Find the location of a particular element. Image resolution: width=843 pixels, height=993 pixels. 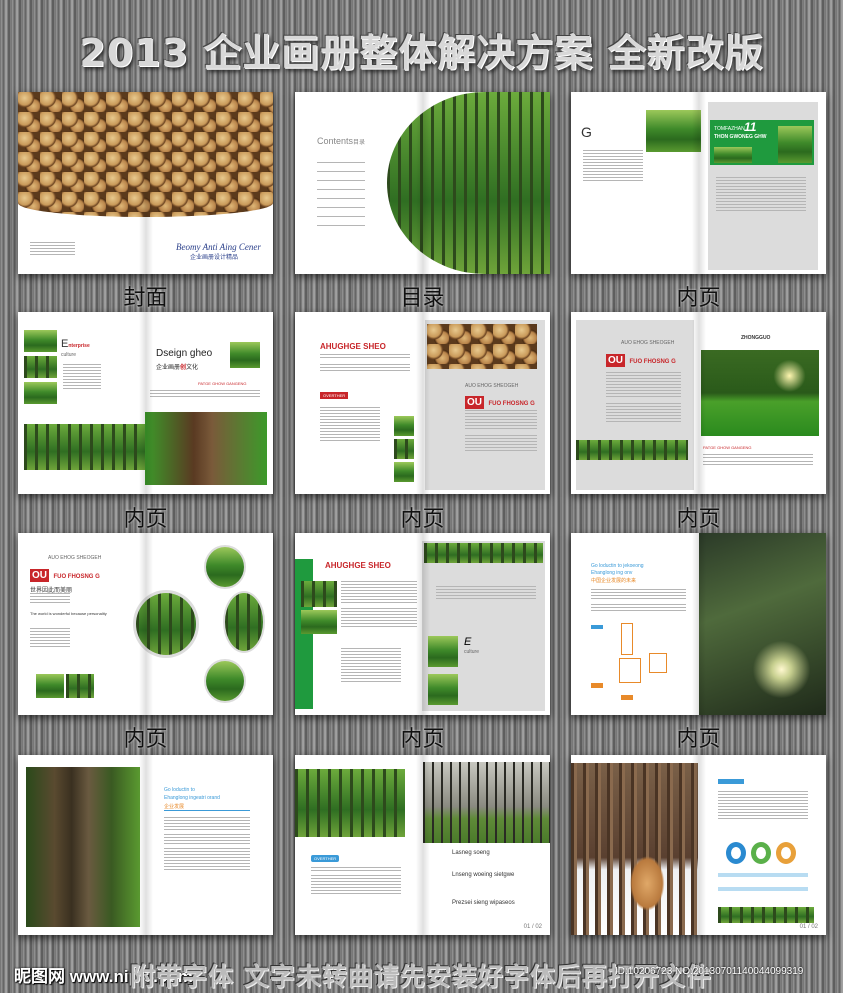

spread-inner-1: G TOMFAZHAN 11 THON GWONEG GHW is located at coordinates (698, 183).